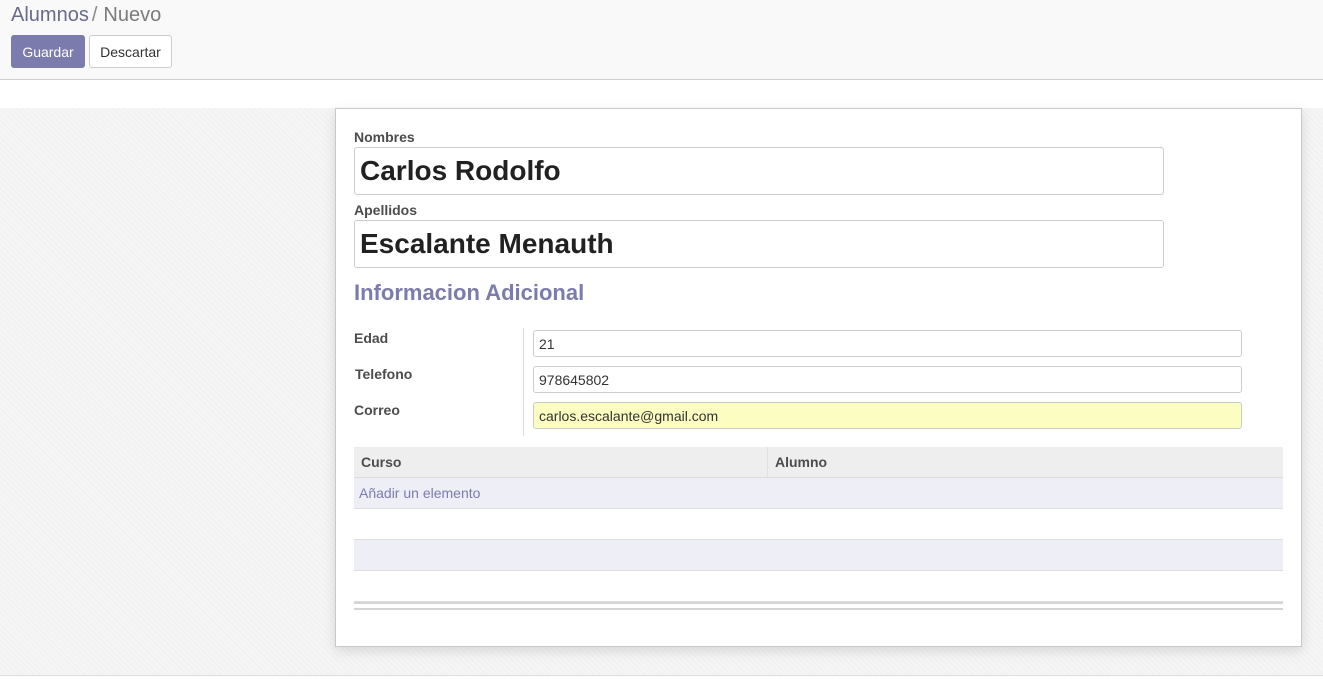 The height and width of the screenshot is (679, 1323). What do you see at coordinates (384, 374) in the screenshot?
I see `telefono-label: Telefono` at bounding box center [384, 374].